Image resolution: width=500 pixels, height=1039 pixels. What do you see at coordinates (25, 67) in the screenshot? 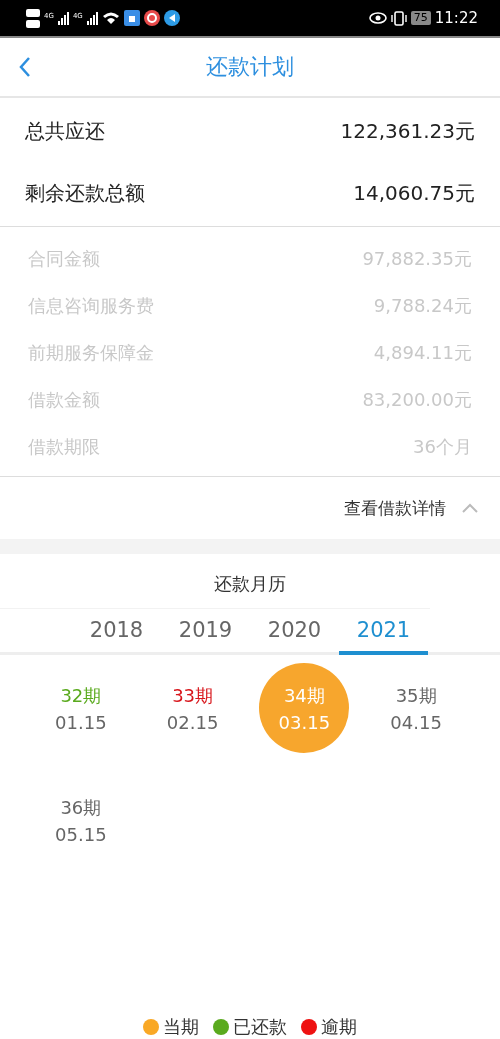
I see `back-icon` at bounding box center [25, 67].